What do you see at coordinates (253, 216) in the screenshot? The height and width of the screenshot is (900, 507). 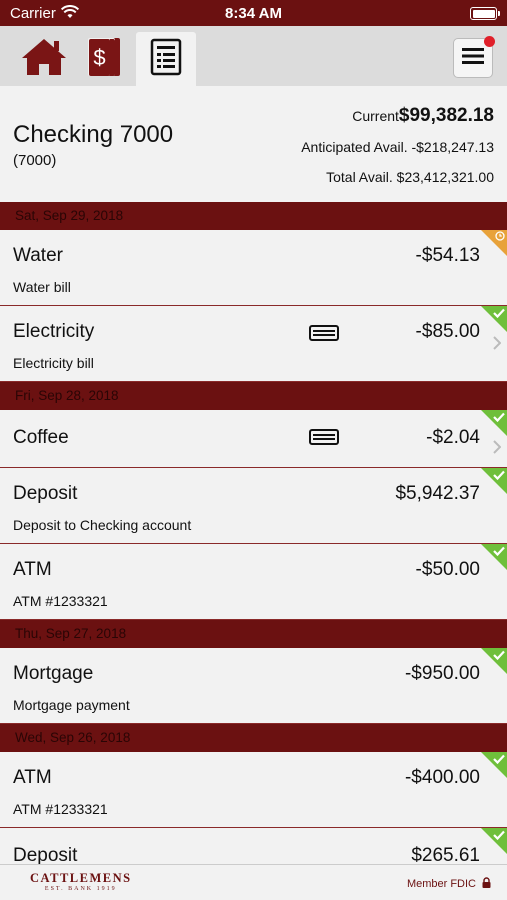 I see `date-header: Sat, Sep 29, 2018` at bounding box center [253, 216].